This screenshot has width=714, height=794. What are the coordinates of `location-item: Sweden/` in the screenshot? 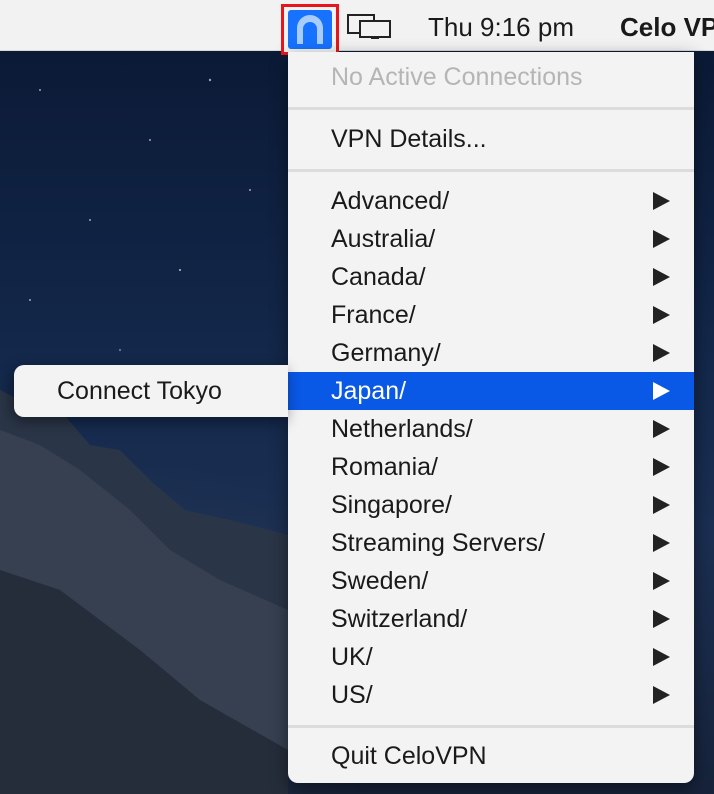 It's located at (491, 581).